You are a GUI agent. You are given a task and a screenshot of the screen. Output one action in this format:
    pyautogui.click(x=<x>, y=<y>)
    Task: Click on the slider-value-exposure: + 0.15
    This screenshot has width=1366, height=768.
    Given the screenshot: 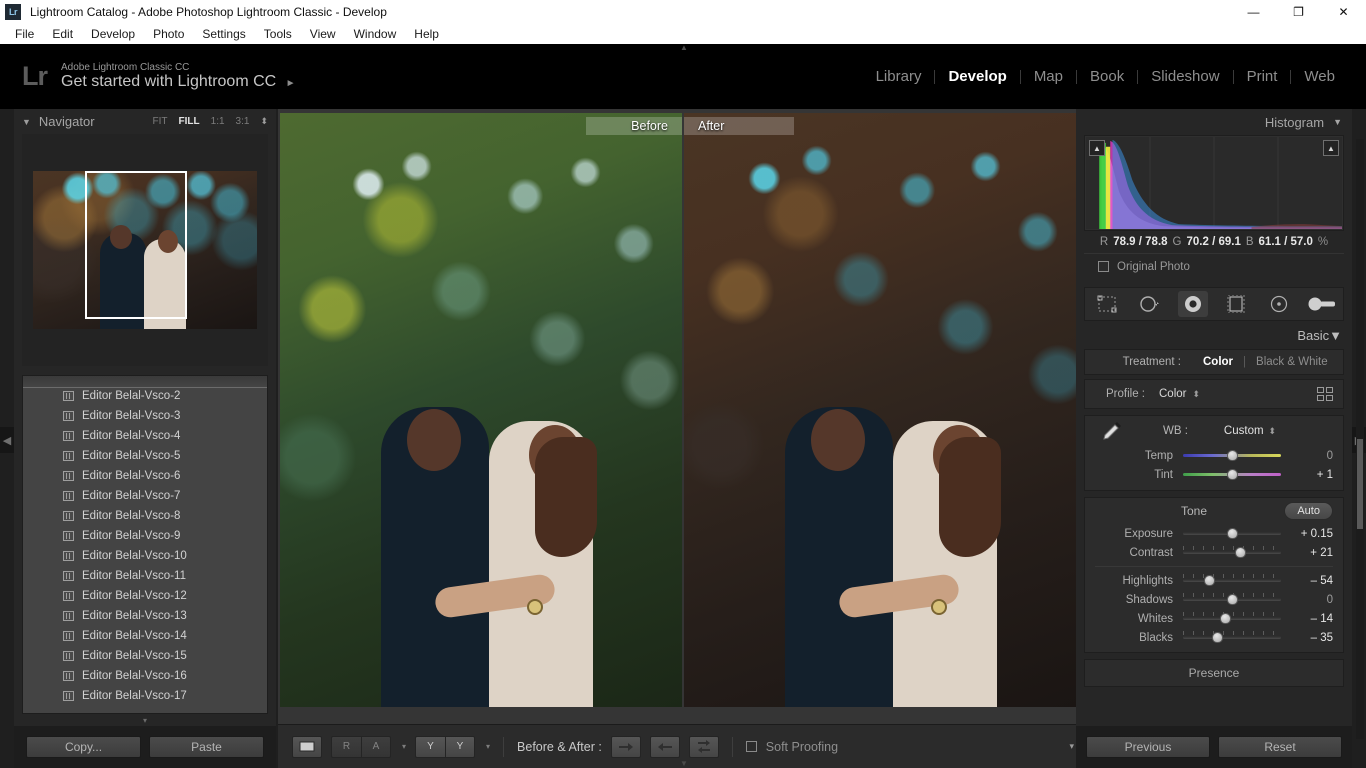 What is the action you would take?
    pyautogui.click(x=1311, y=534)
    